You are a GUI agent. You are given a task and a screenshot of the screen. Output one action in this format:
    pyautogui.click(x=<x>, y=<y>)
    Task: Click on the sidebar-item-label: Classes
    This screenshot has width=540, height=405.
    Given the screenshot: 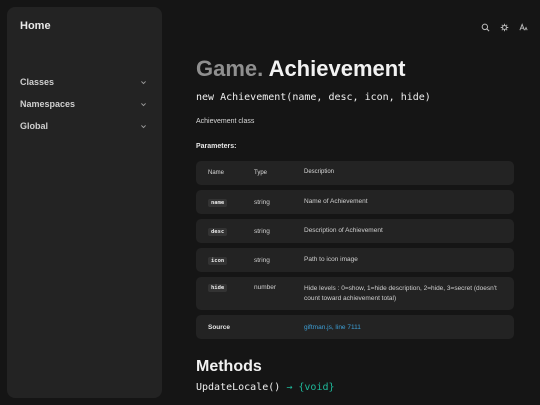 What is the action you would take?
    pyautogui.click(x=37, y=82)
    